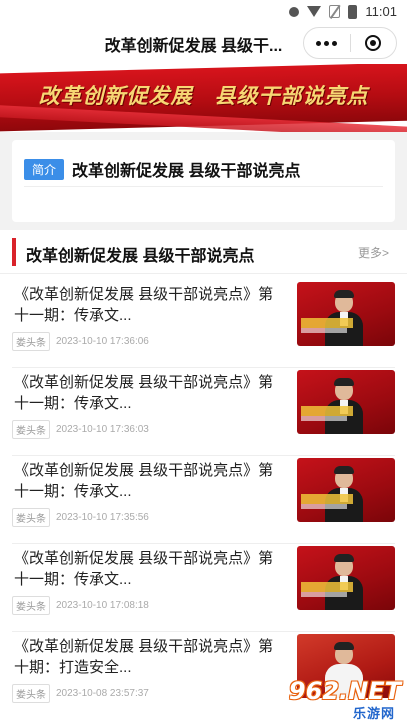 The height and width of the screenshot is (725, 407). I want to click on close-miniprogram-button, so click(373, 43).